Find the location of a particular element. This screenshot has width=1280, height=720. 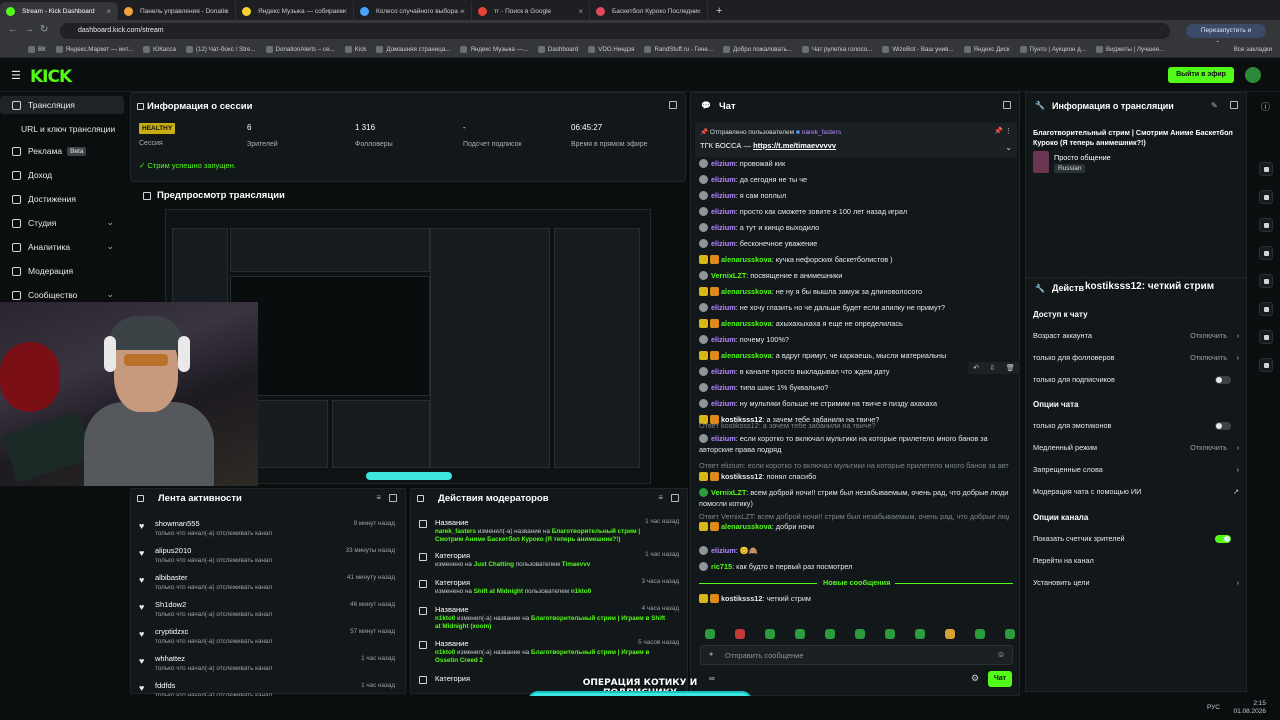

bookmark-item: Kick is located at coordinates (355, 49).